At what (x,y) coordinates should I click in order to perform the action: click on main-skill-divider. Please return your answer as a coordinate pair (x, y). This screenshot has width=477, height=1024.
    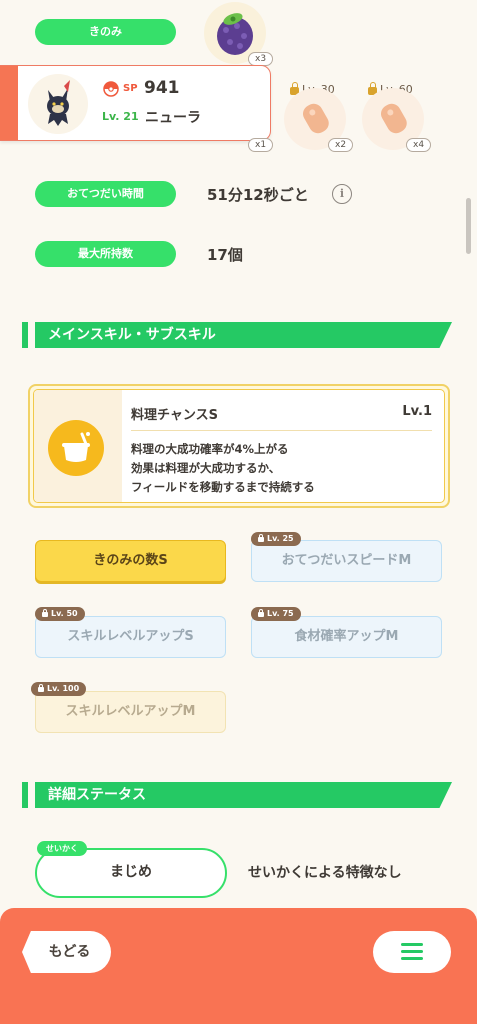
    Looking at the image, I should click on (281, 430).